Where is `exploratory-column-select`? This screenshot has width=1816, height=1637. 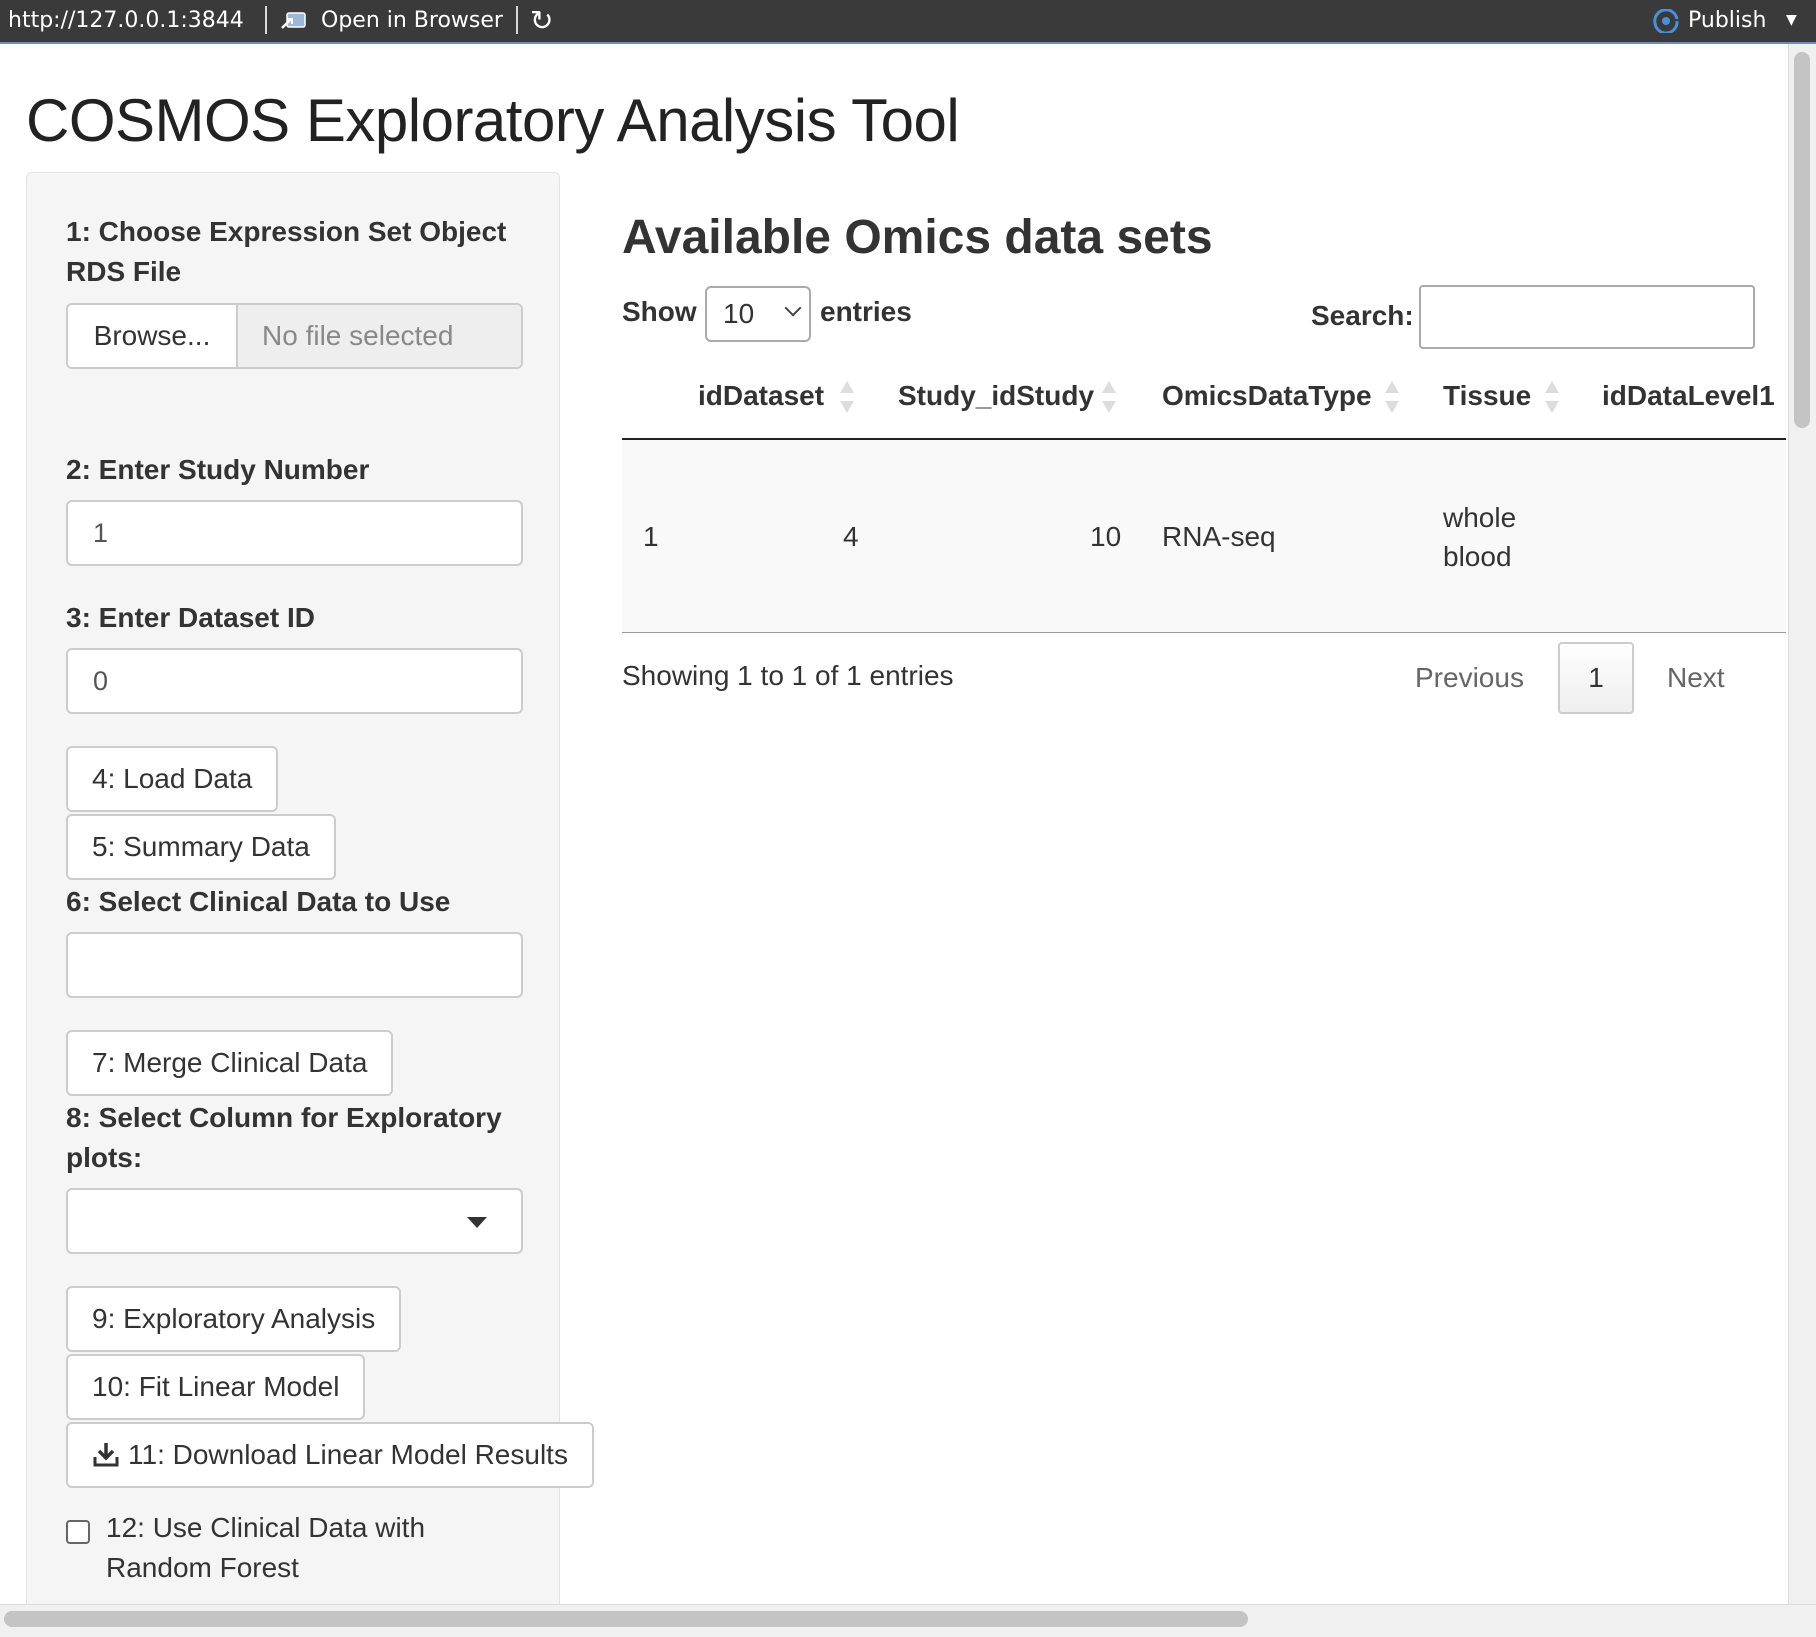
exploratory-column-select is located at coordinates (294, 1221).